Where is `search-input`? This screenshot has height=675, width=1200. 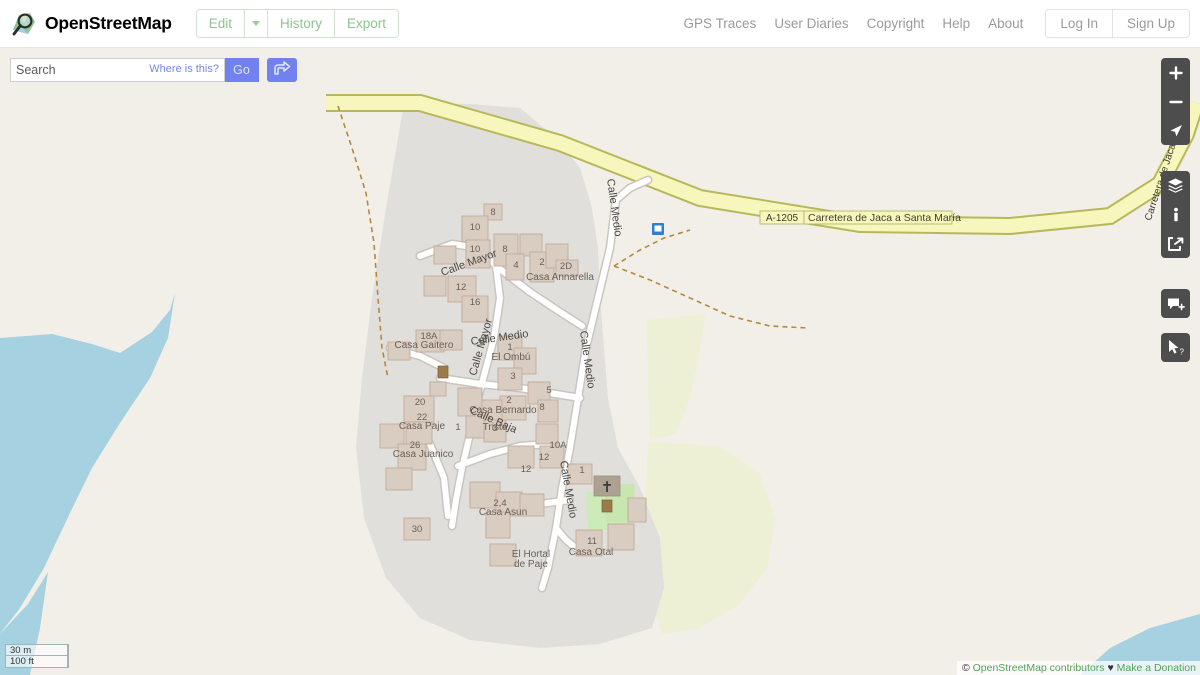
search-input is located at coordinates (86, 70).